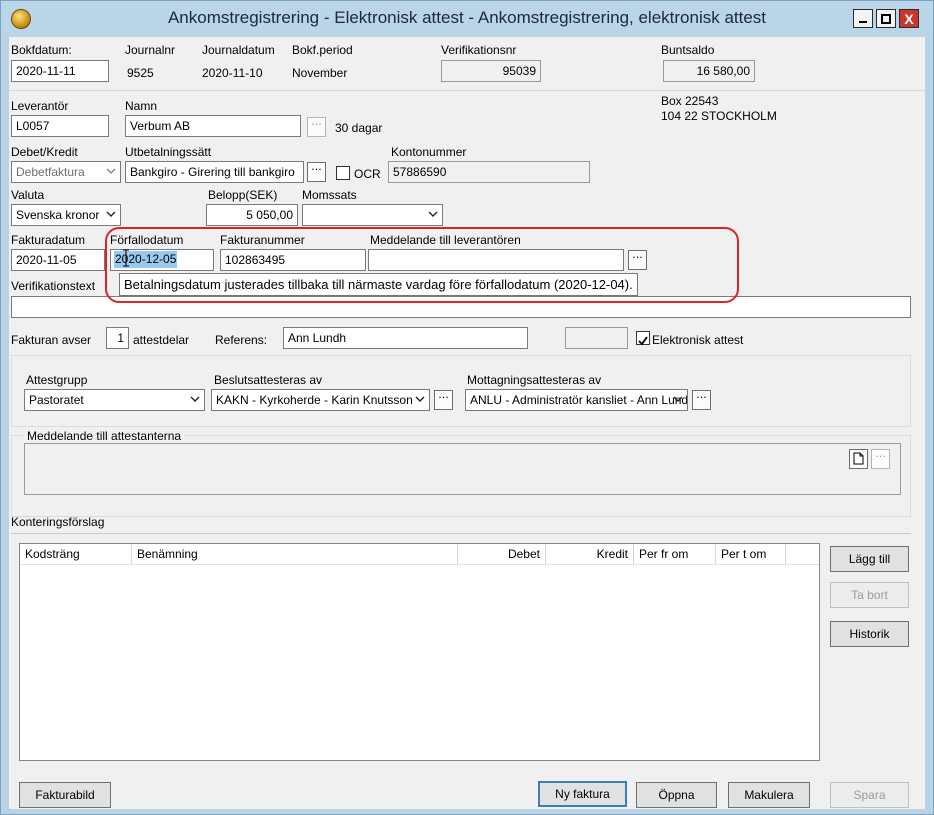  I want to click on lagg-till-button: Lägg till, so click(869, 559).